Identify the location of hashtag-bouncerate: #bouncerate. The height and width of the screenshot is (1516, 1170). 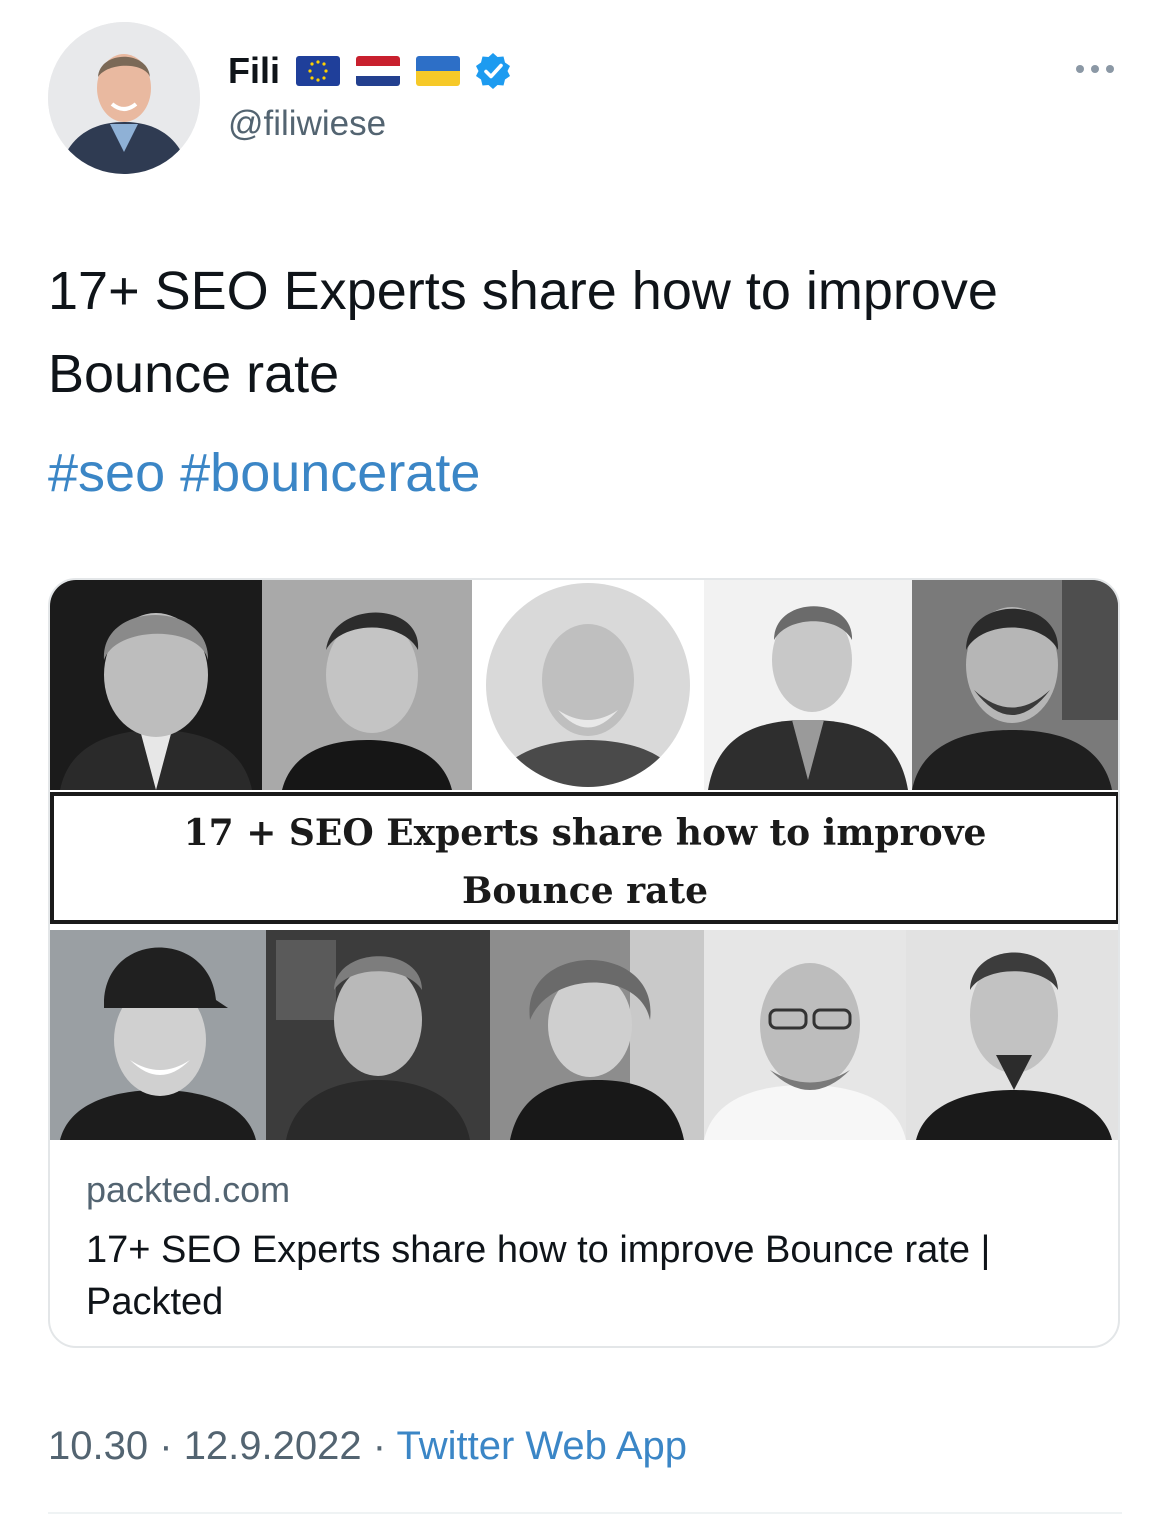
(330, 473).